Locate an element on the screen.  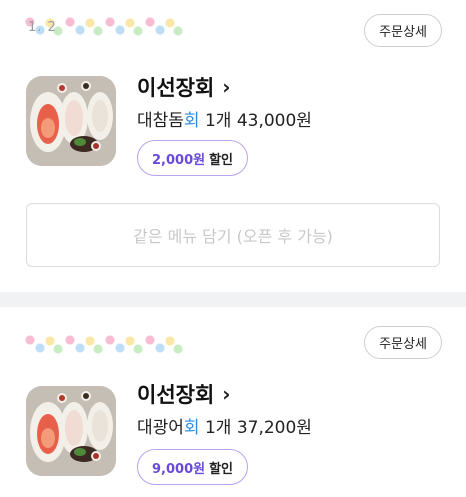
section-divider is located at coordinates (233, 299).